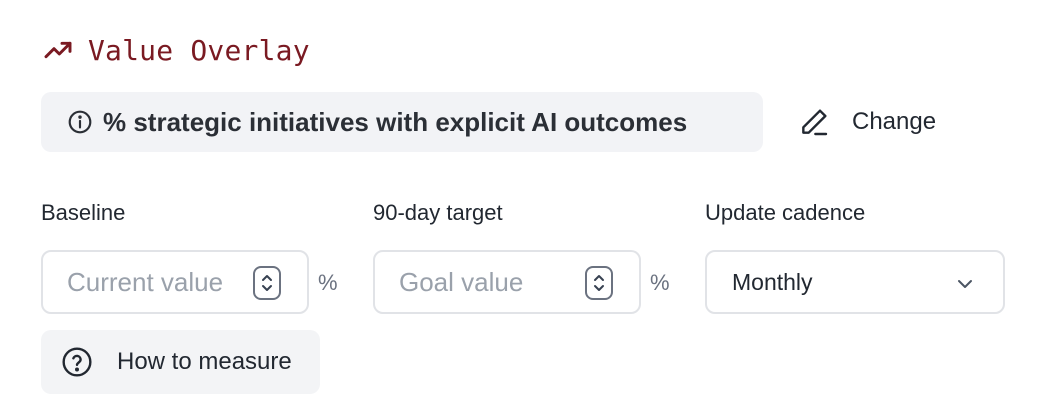 This screenshot has width=1046, height=410. What do you see at coordinates (855, 282) in the screenshot?
I see `cadence-select: Monthly` at bounding box center [855, 282].